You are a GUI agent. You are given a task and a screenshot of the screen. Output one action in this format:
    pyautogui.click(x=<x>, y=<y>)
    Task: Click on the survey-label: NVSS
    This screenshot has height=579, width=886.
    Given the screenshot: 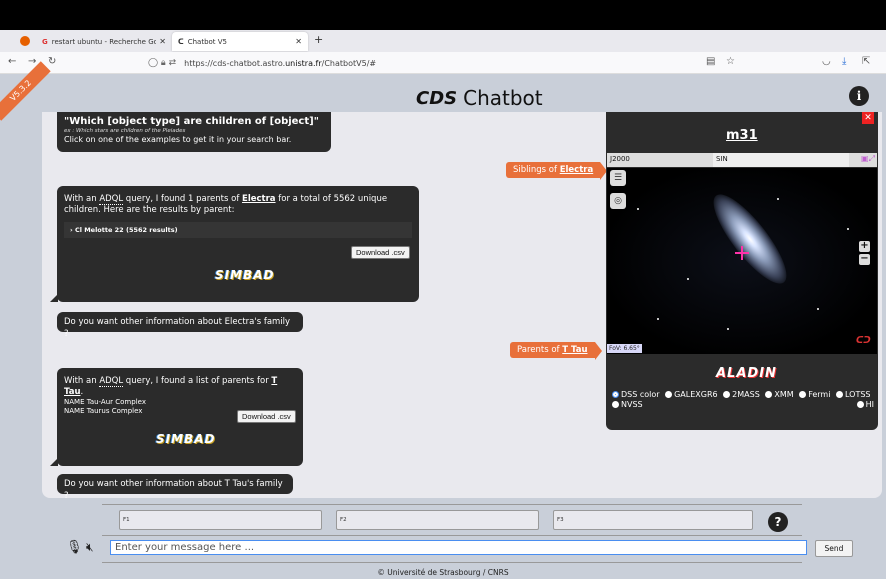 What is the action you would take?
    pyautogui.click(x=632, y=404)
    